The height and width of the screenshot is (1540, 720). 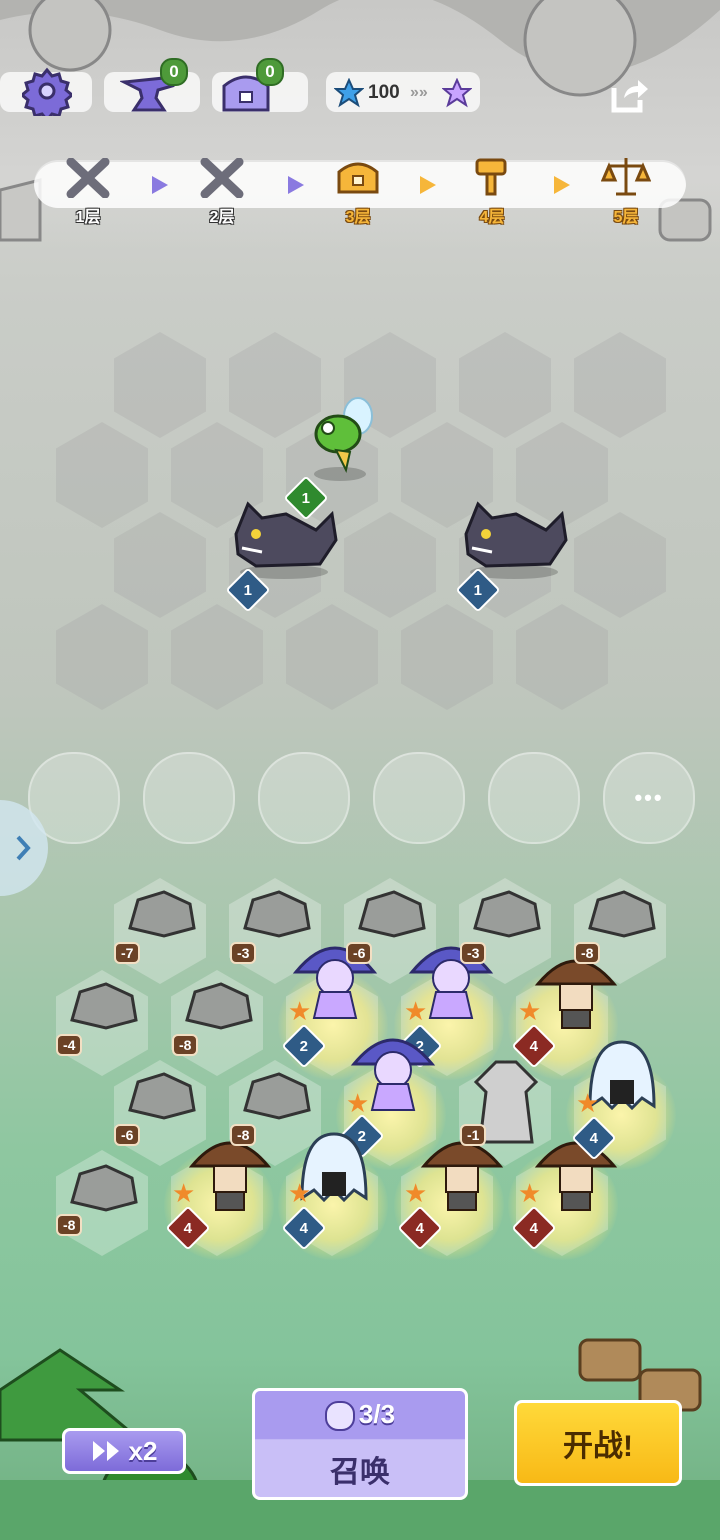 I want to click on rock-value: -1, so click(x=473, y=1135).